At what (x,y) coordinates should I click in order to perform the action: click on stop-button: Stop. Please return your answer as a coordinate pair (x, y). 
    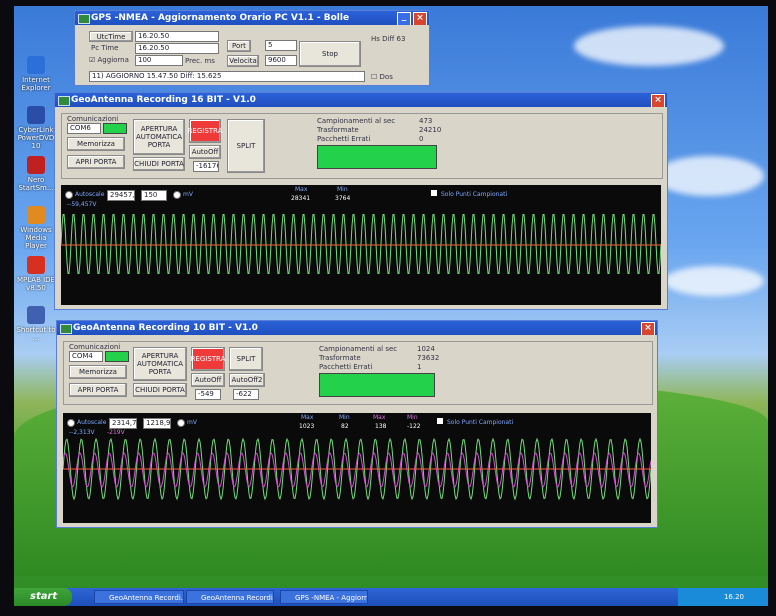
    Looking at the image, I should click on (330, 54).